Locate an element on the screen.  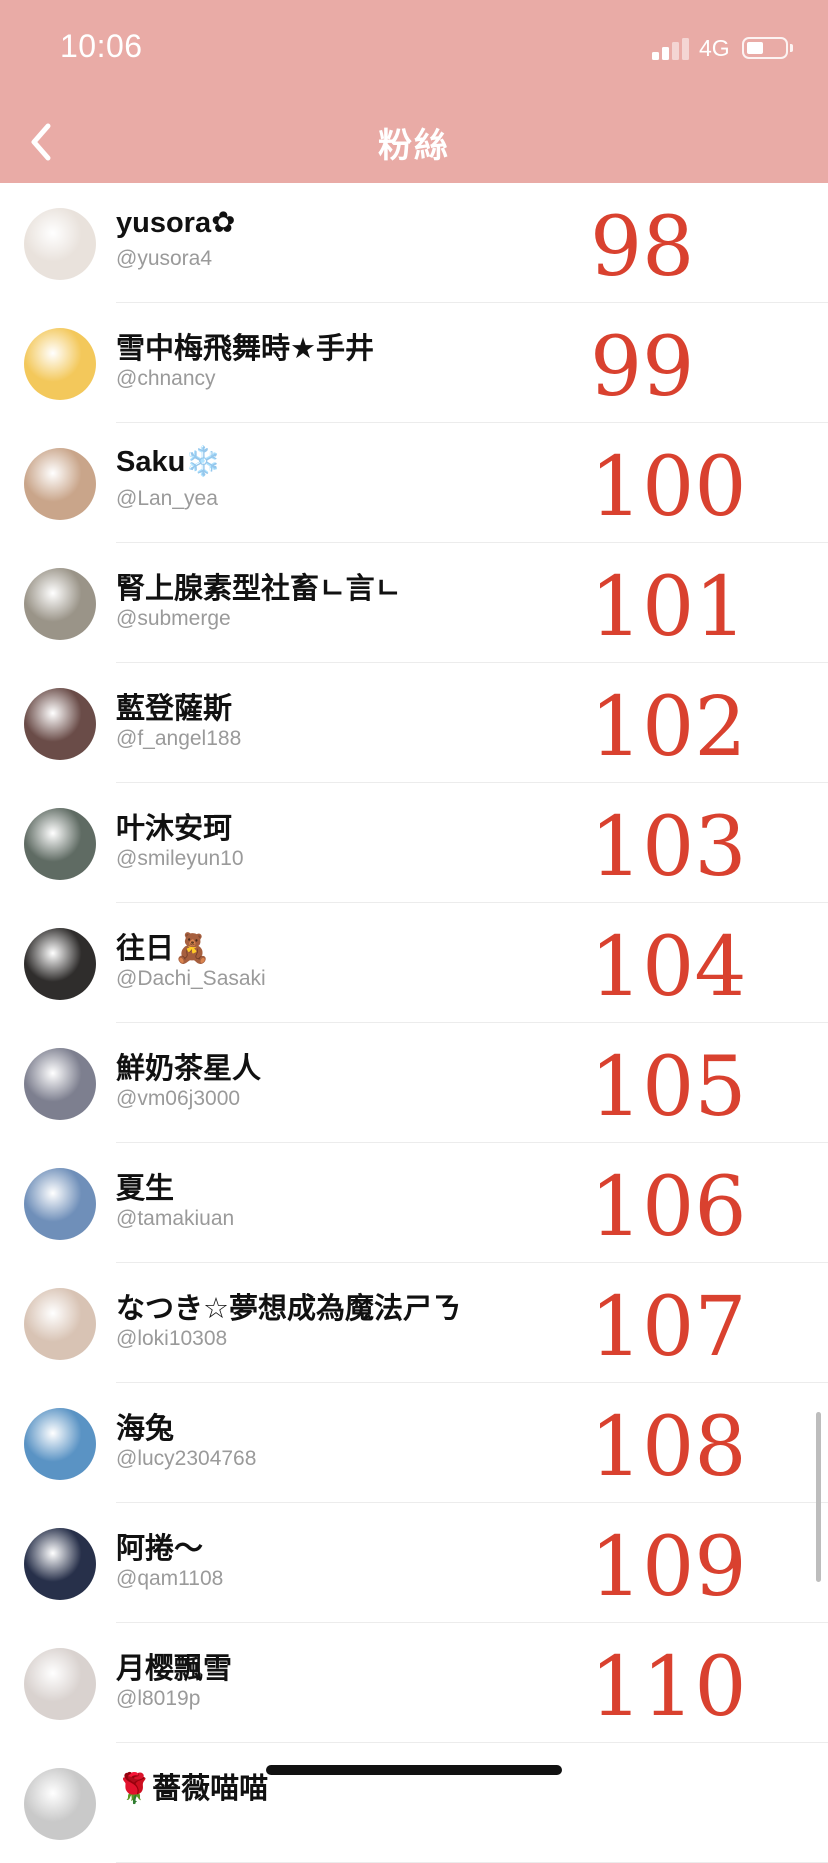
follower-handle: @submerge is located at coordinates (173, 618).